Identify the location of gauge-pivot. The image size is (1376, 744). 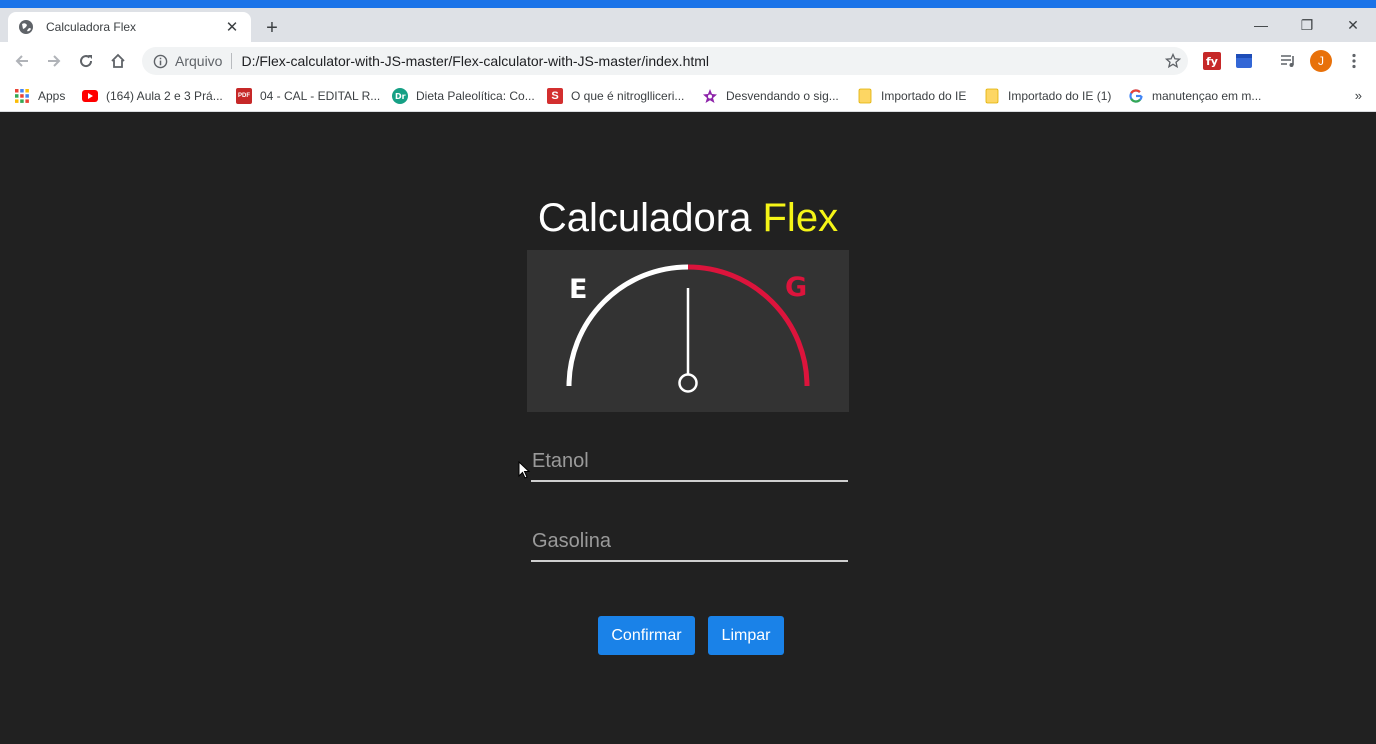
(688, 383).